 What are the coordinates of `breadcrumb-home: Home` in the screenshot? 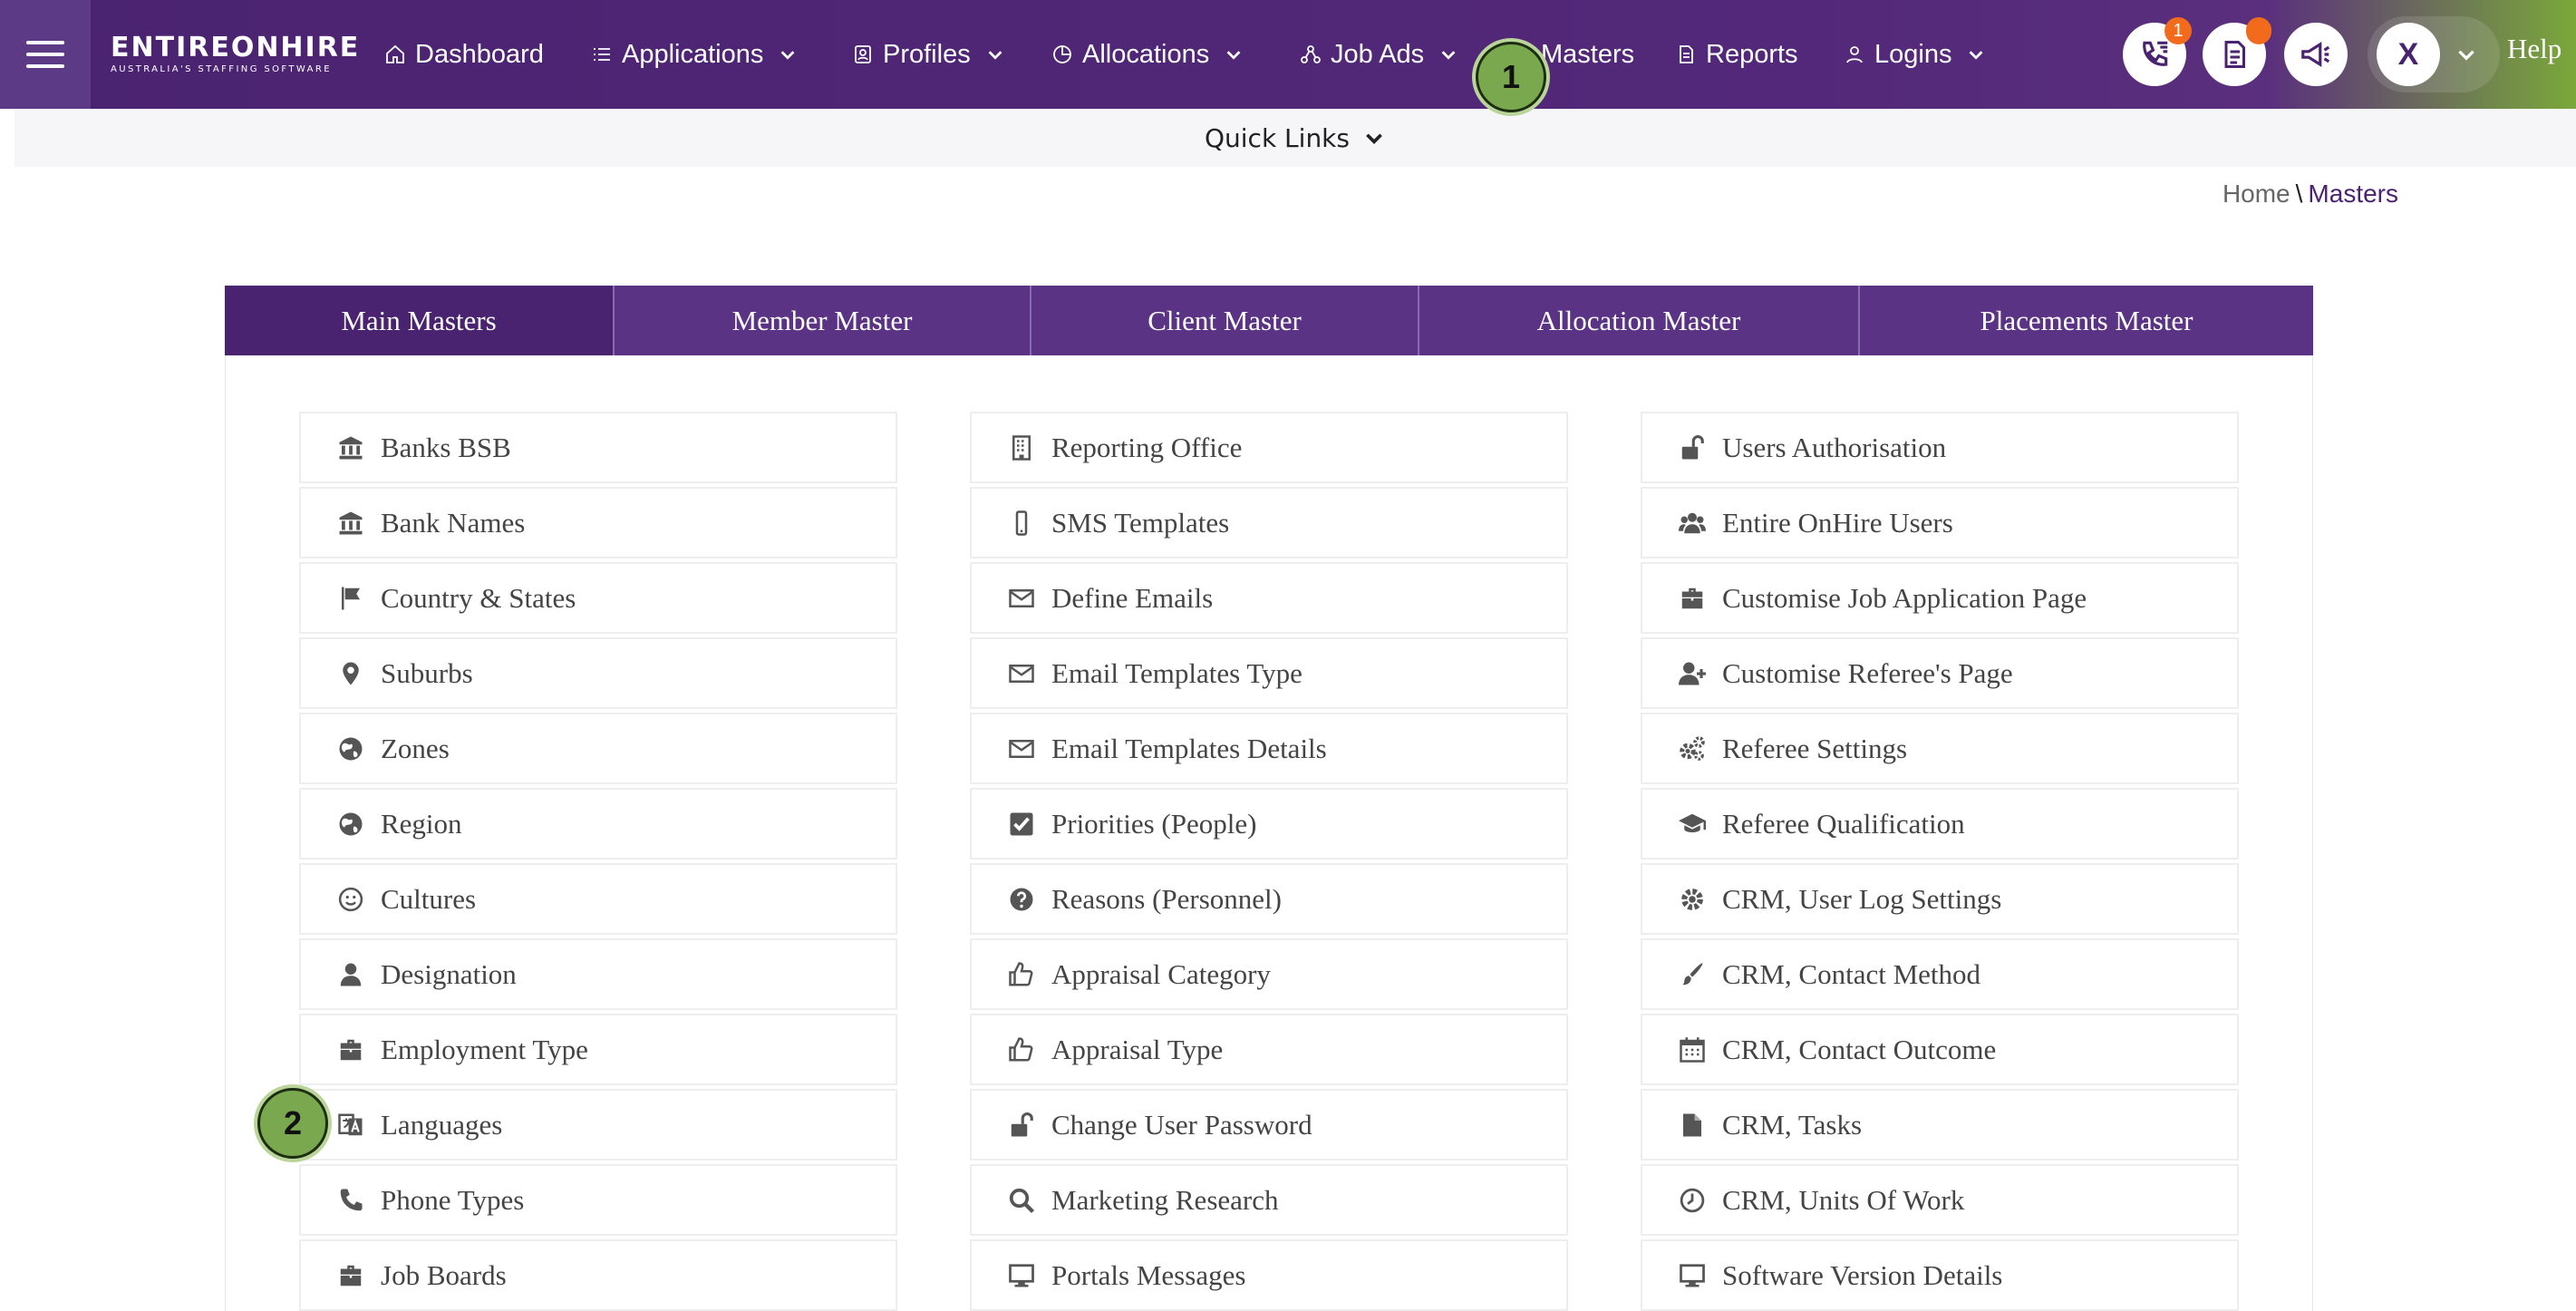 It's located at (2256, 194).